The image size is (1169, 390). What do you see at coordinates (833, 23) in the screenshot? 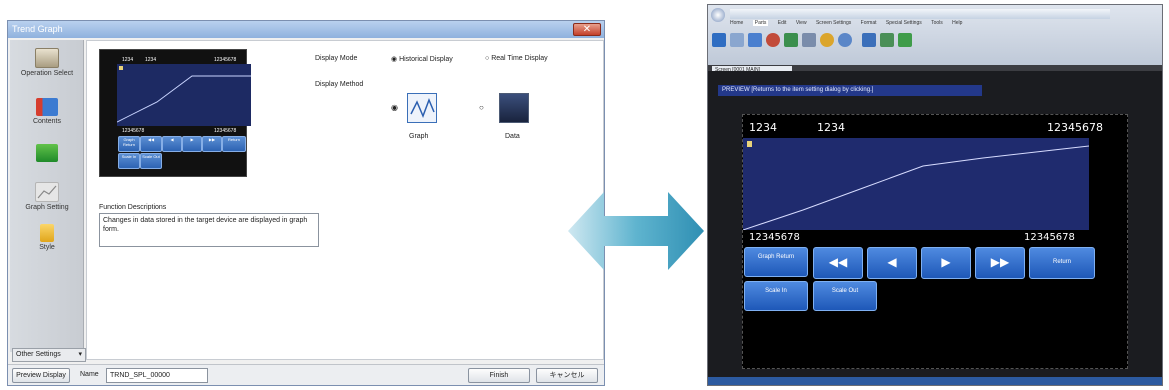
I see `tab-screen-settings: Screen Settings` at bounding box center [833, 23].